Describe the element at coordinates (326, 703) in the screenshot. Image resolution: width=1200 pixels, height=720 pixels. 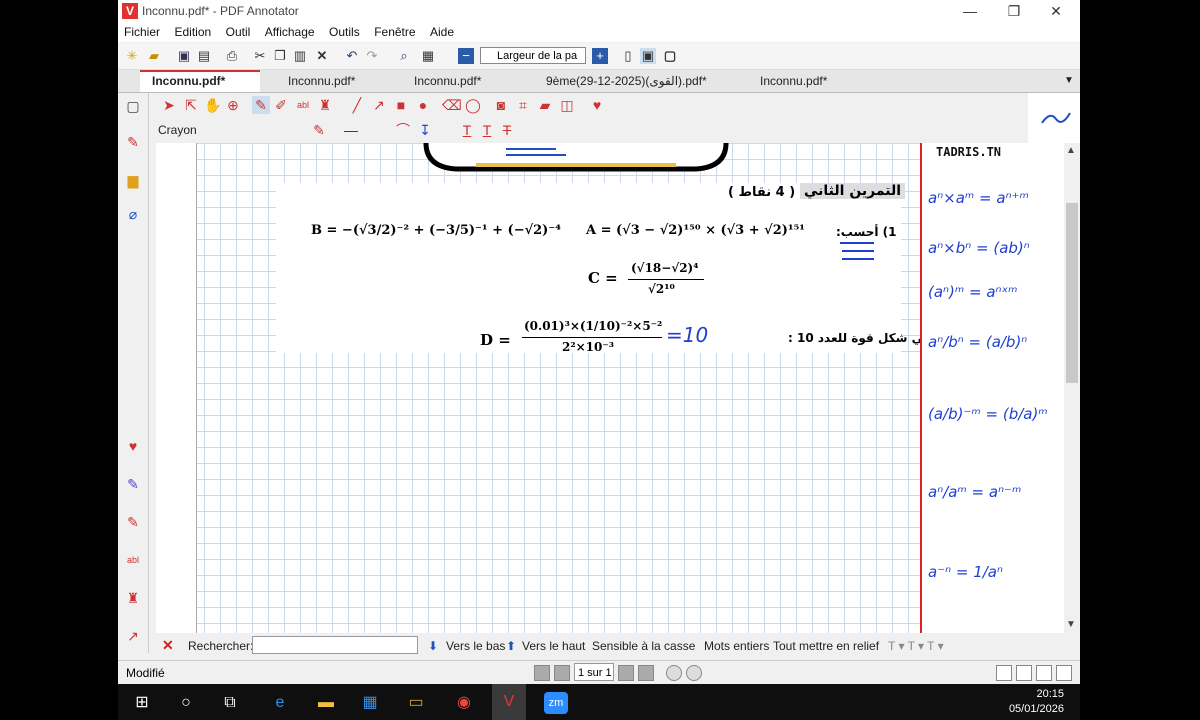
I see `file-explorer-icon: ▬` at that location.